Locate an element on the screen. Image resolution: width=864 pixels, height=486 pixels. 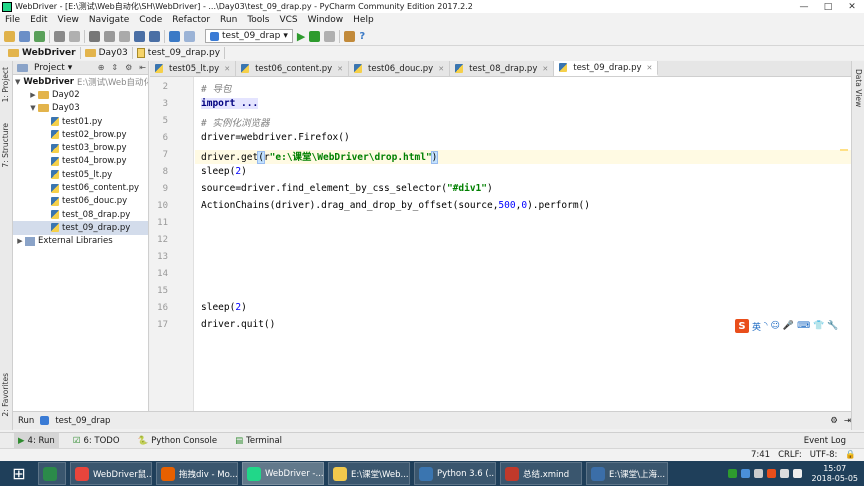
lock-icon: 🔒 is located at coordinates (850, 455).